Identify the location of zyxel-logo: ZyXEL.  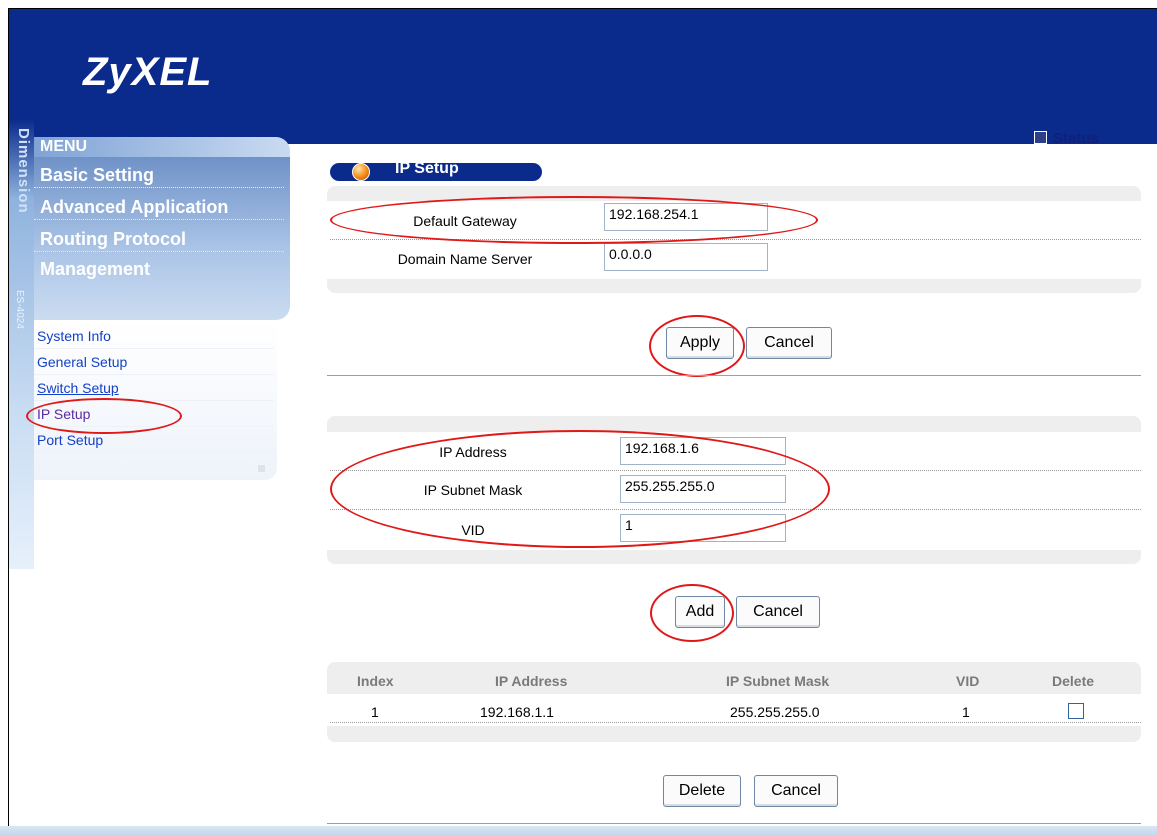
(148, 72).